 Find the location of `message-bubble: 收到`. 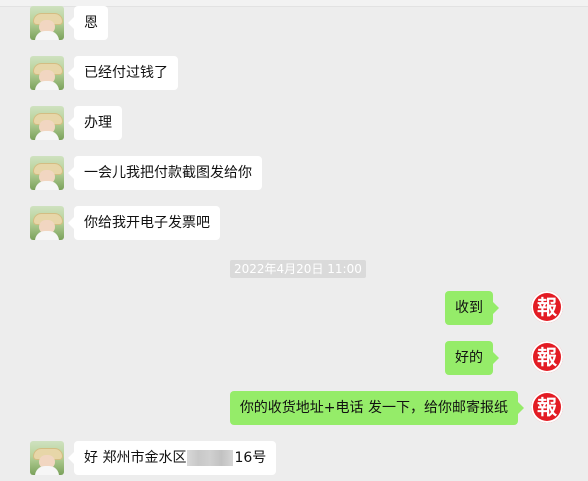

message-bubble: 收到 is located at coordinates (472, 308).